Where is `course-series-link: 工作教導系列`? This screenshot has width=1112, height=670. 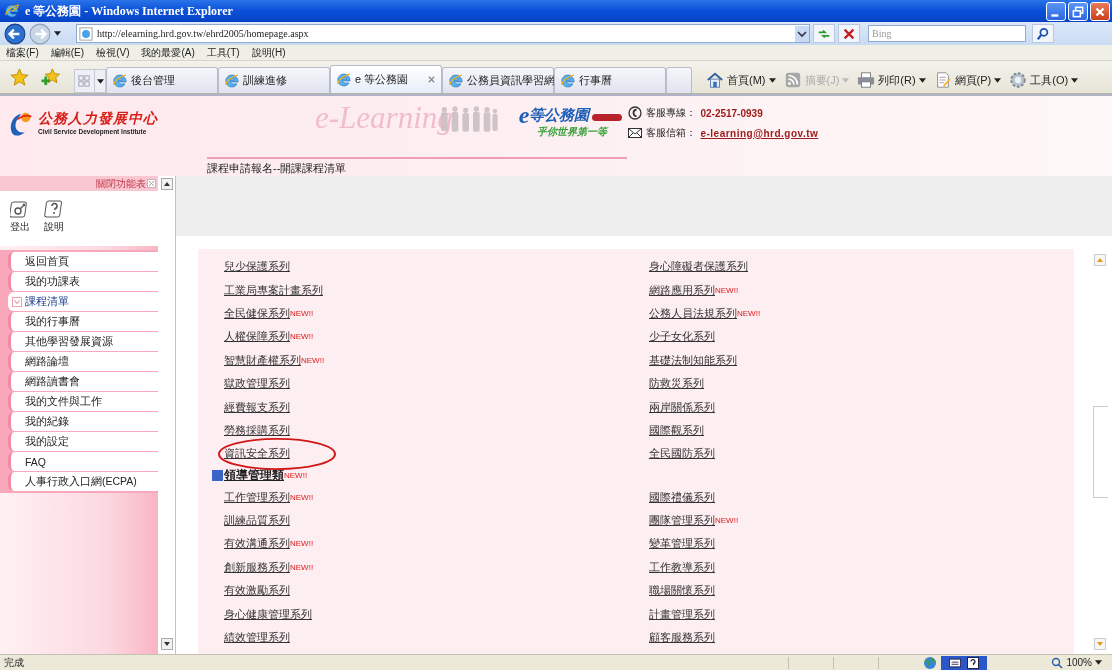 course-series-link: 工作教導系列 is located at coordinates (682, 566).